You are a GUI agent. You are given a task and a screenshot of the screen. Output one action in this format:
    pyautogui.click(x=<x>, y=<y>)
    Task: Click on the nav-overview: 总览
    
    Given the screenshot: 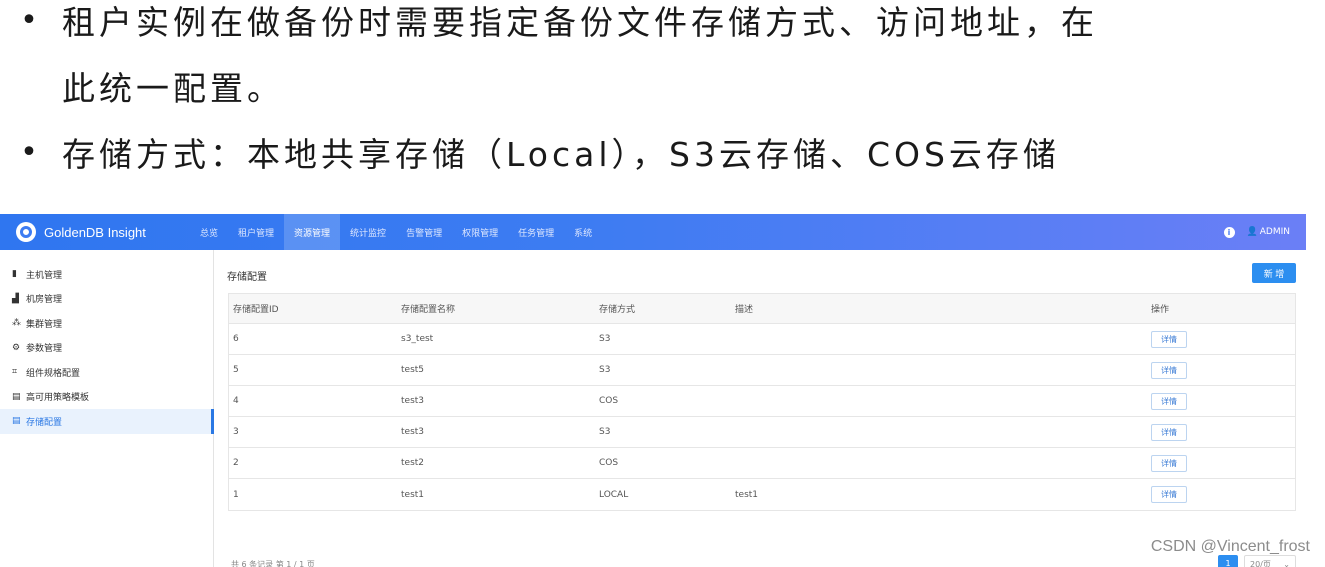 What is the action you would take?
    pyautogui.click(x=209, y=232)
    